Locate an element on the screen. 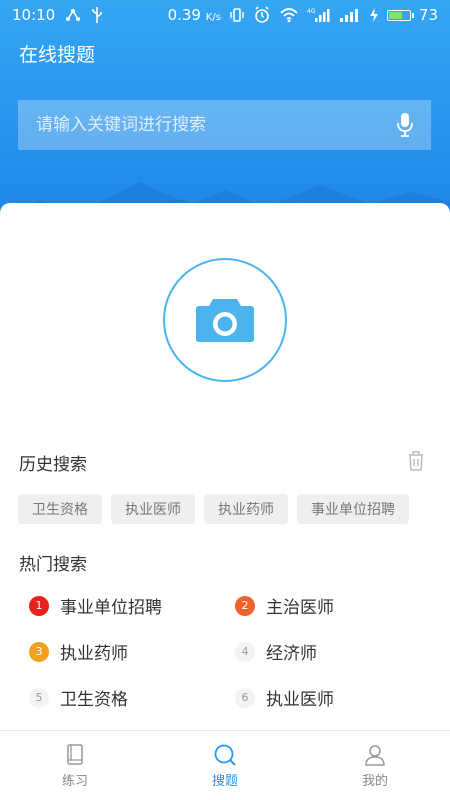  search-bar is located at coordinates (224, 125).